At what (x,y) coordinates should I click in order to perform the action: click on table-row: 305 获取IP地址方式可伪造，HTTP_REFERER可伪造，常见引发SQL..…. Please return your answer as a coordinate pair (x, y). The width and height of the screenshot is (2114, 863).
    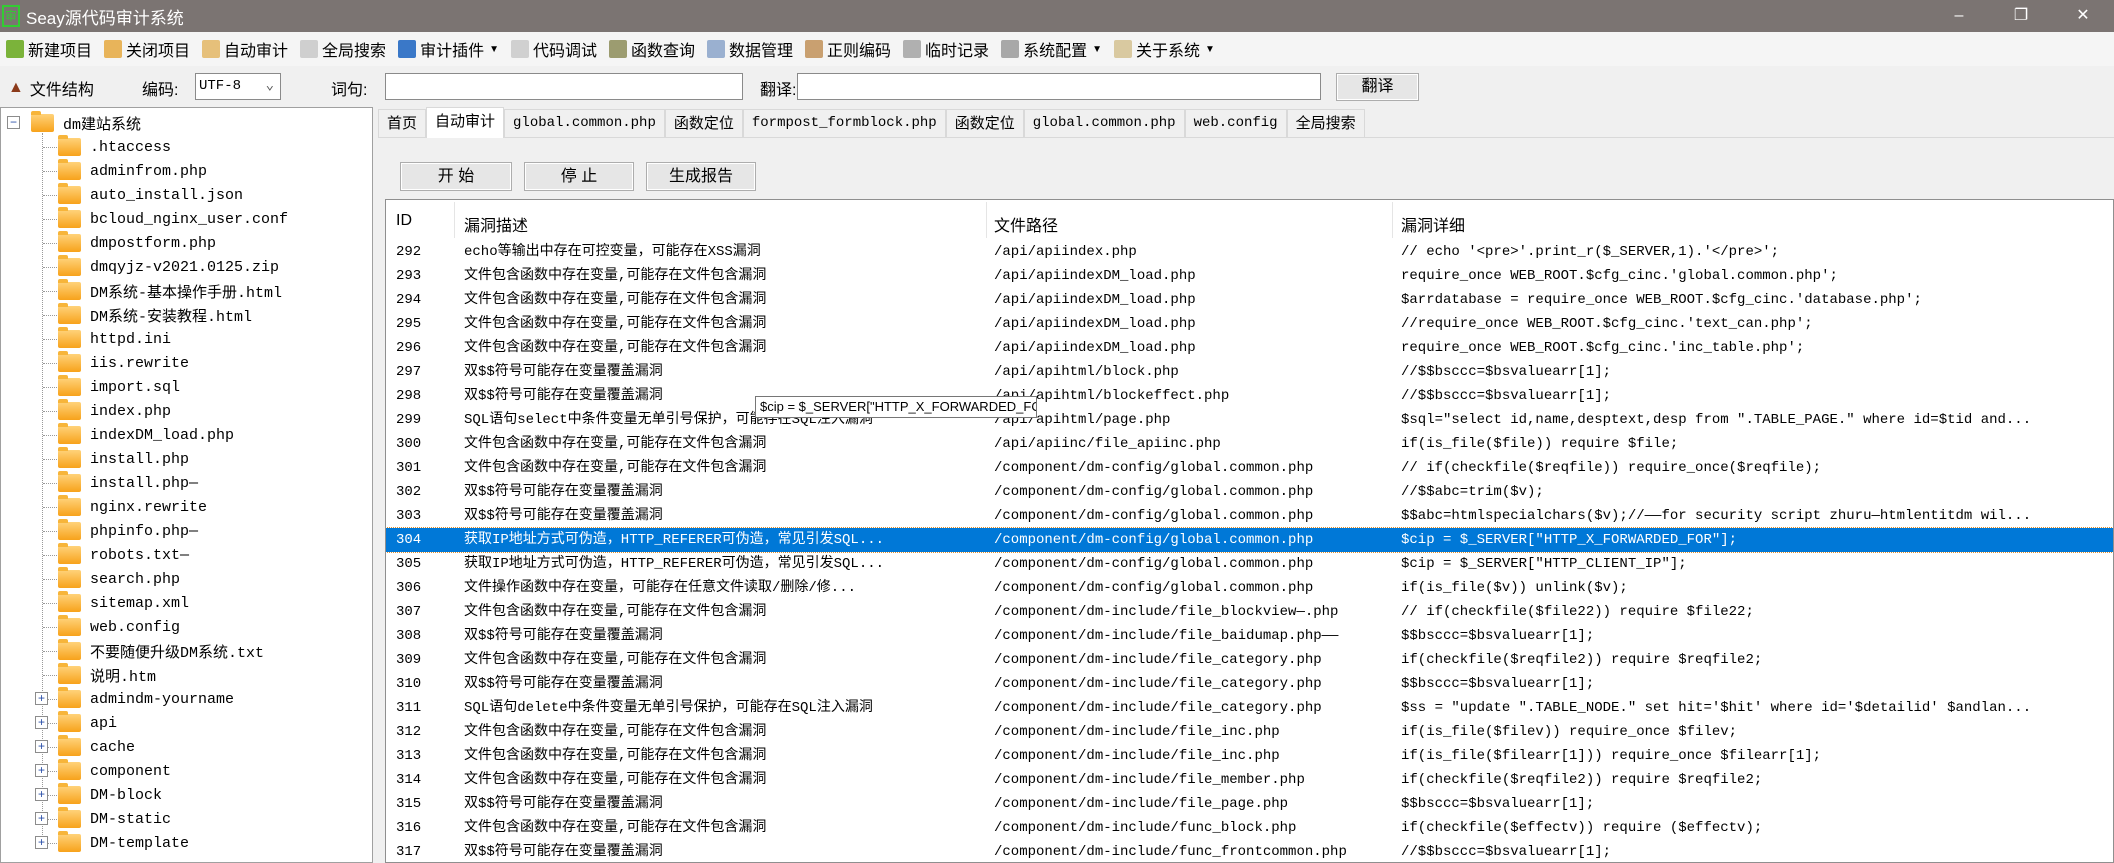
    Looking at the image, I should click on (1249, 564).